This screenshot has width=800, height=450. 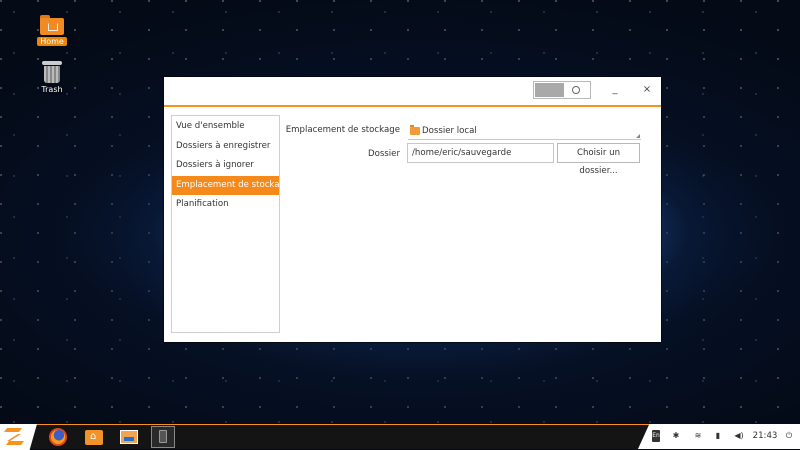 I want to click on sidebar-item-folders-to-save: Dossiers à enregistrer, so click(x=225, y=147).